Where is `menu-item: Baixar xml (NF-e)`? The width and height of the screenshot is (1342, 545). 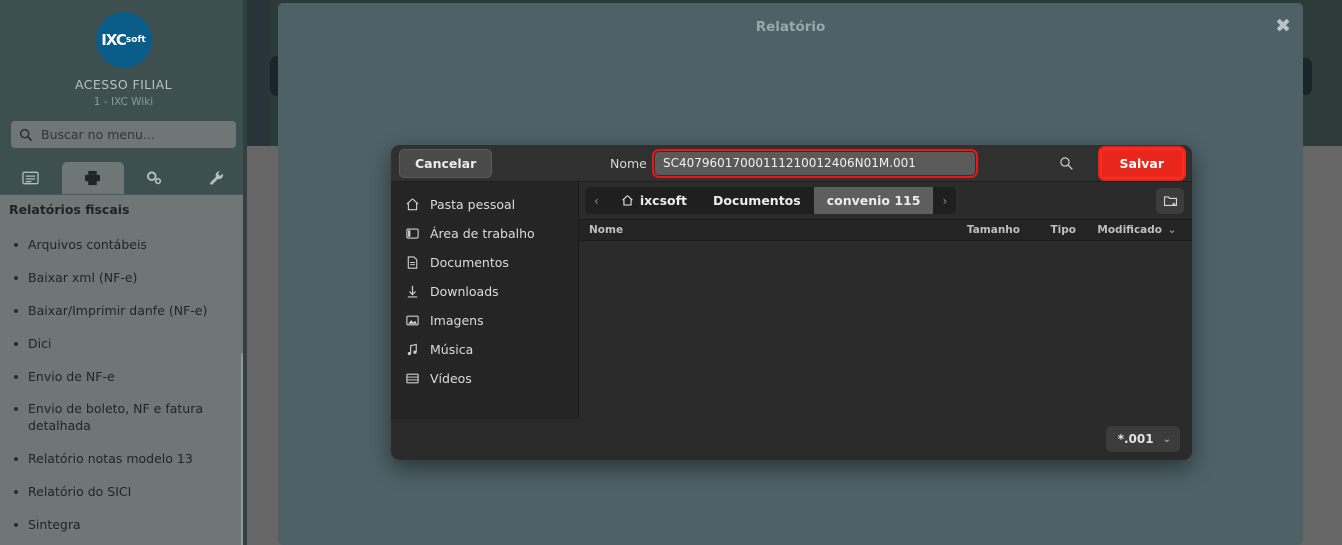 menu-item: Baixar xml (NF-e) is located at coordinates (123, 278).